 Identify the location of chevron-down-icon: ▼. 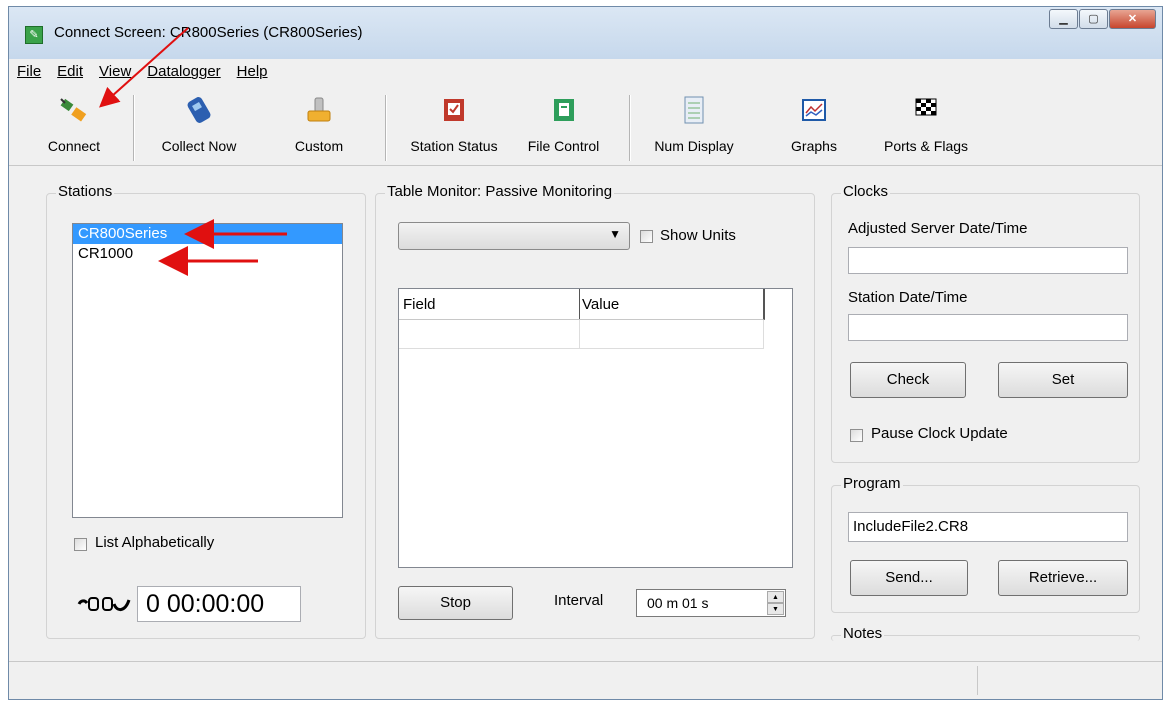
(615, 234).